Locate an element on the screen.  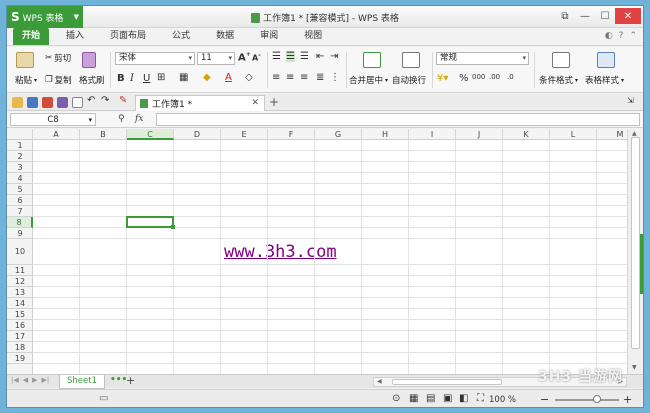
new-tab-button: + is located at coordinates (274, 102).